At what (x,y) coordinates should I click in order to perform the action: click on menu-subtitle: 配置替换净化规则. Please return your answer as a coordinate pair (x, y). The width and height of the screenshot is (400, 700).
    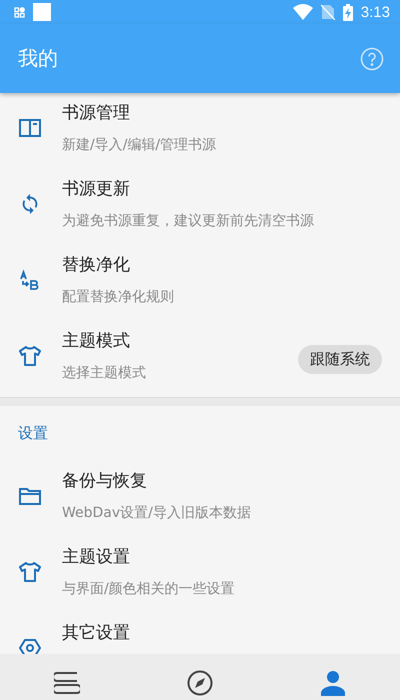
    Looking at the image, I should click on (118, 297).